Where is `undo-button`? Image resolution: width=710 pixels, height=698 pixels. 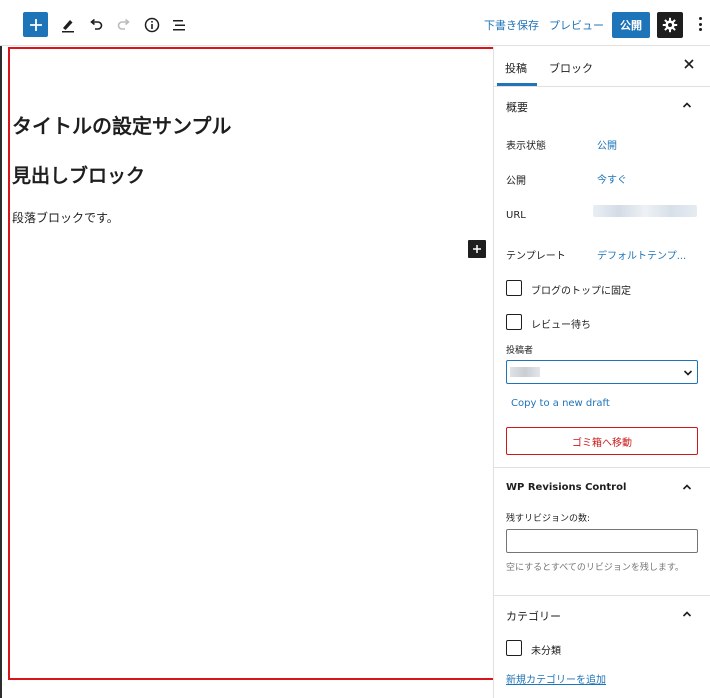
undo-button is located at coordinates (96, 25).